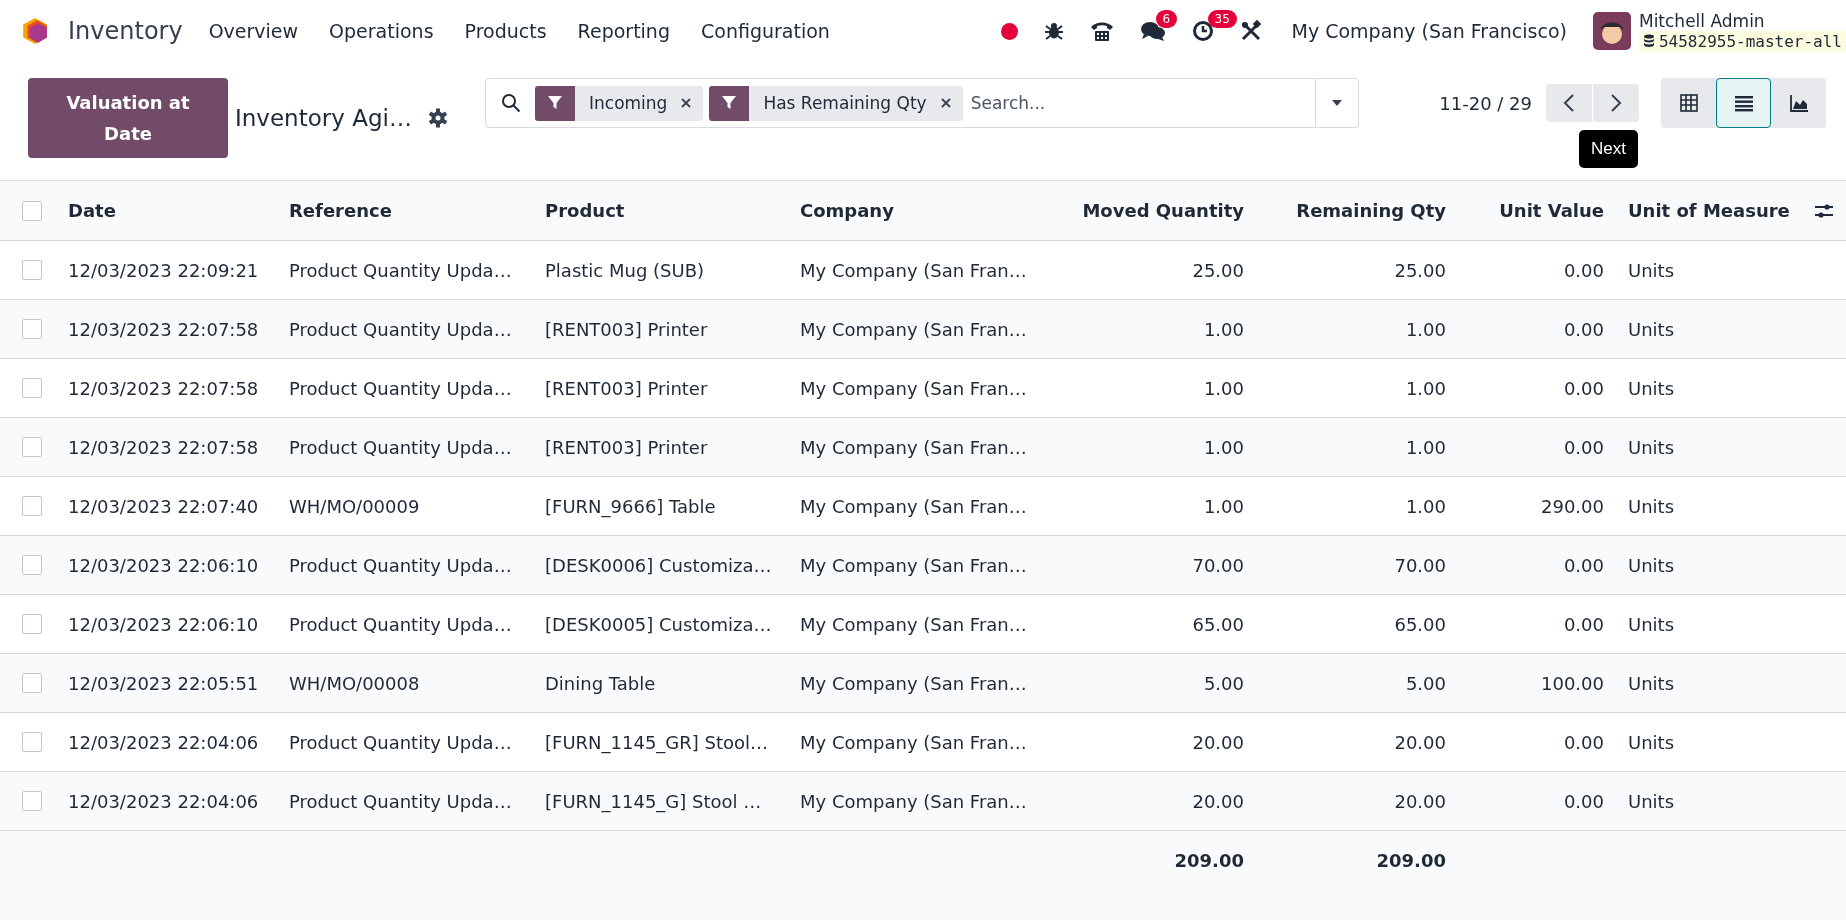  I want to click on menu-item: Products, so click(505, 31).